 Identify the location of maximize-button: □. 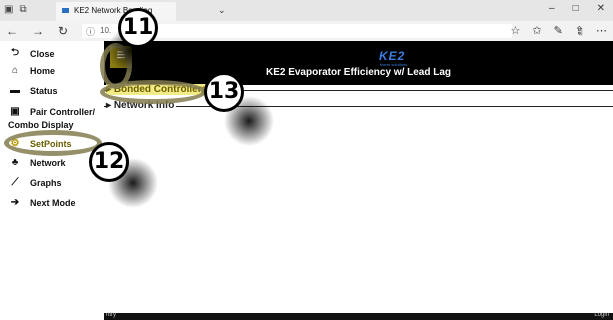
(576, 8).